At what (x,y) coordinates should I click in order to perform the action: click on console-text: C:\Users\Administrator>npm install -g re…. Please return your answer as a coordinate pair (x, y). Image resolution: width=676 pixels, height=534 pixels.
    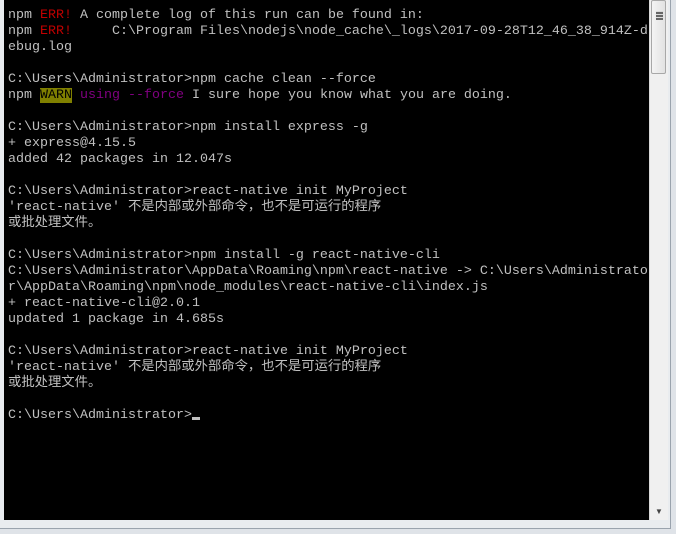
    Looking at the image, I should click on (224, 255).